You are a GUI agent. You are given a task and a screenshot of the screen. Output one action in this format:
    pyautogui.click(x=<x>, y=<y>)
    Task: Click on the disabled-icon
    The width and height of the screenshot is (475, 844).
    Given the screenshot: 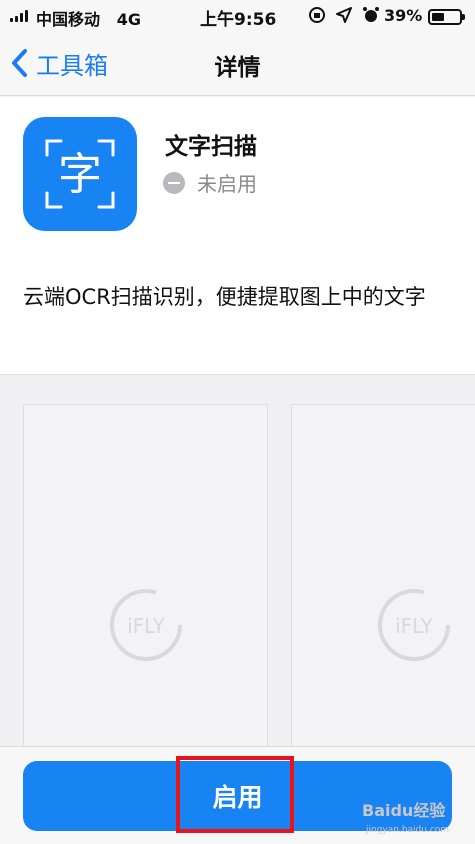 What is the action you would take?
    pyautogui.click(x=174, y=182)
    